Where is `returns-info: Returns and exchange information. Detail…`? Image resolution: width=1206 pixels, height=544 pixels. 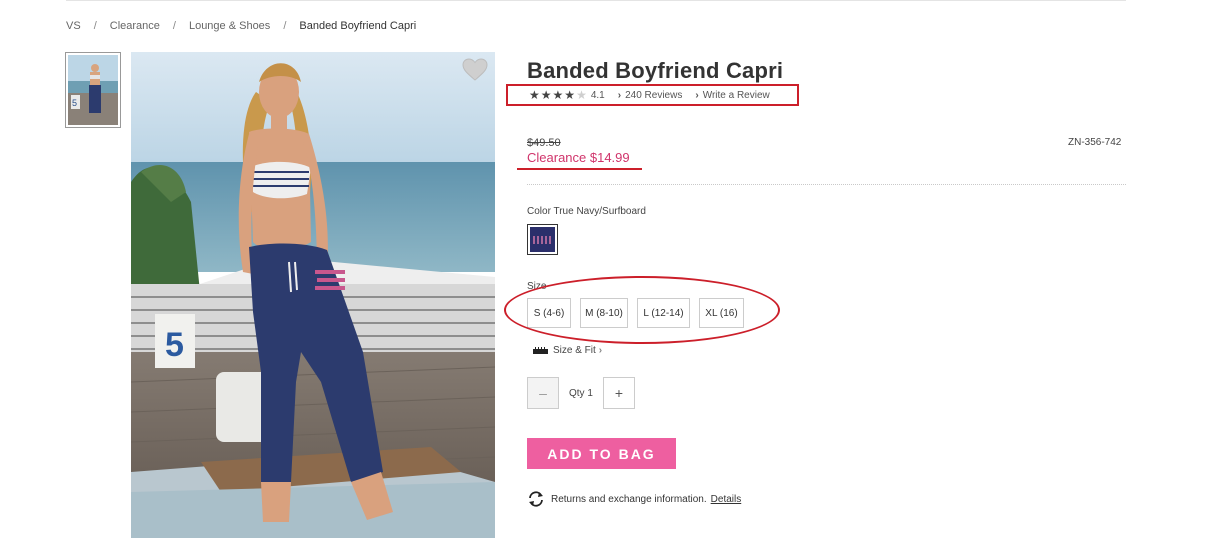
returns-info: Returns and exchange information. Detail… is located at coordinates (634, 499).